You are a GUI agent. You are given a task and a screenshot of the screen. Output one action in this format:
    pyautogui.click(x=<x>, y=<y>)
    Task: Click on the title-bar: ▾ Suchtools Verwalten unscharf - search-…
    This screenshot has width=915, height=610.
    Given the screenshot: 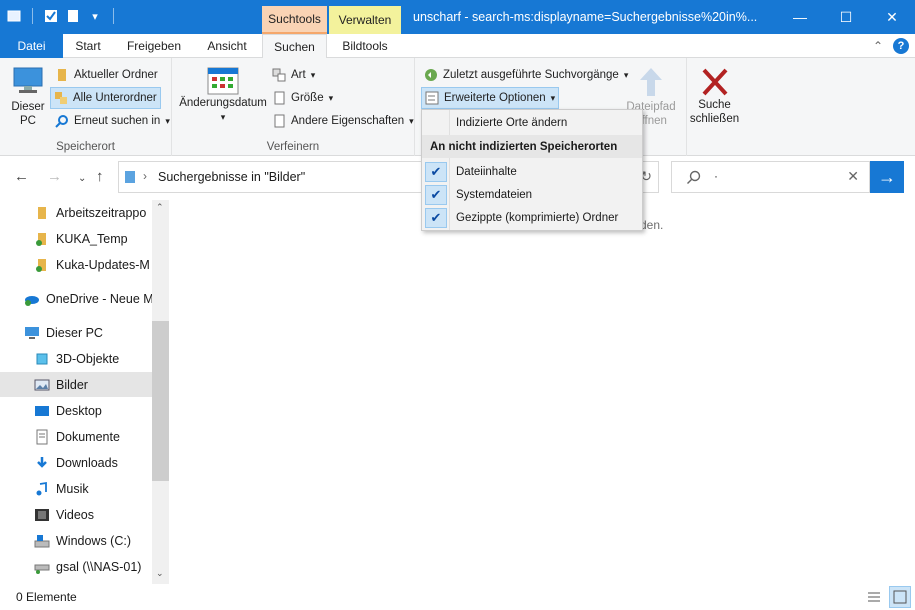 What is the action you would take?
    pyautogui.click(x=457, y=17)
    